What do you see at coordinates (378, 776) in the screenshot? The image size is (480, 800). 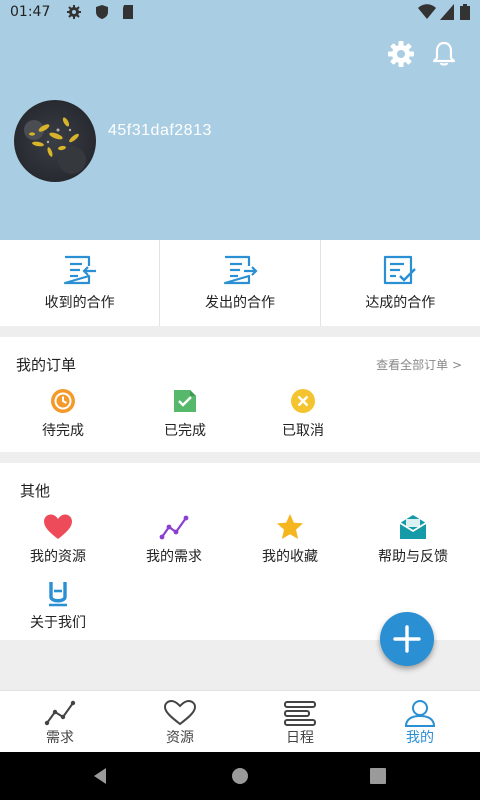 I see `recents-icon` at bounding box center [378, 776].